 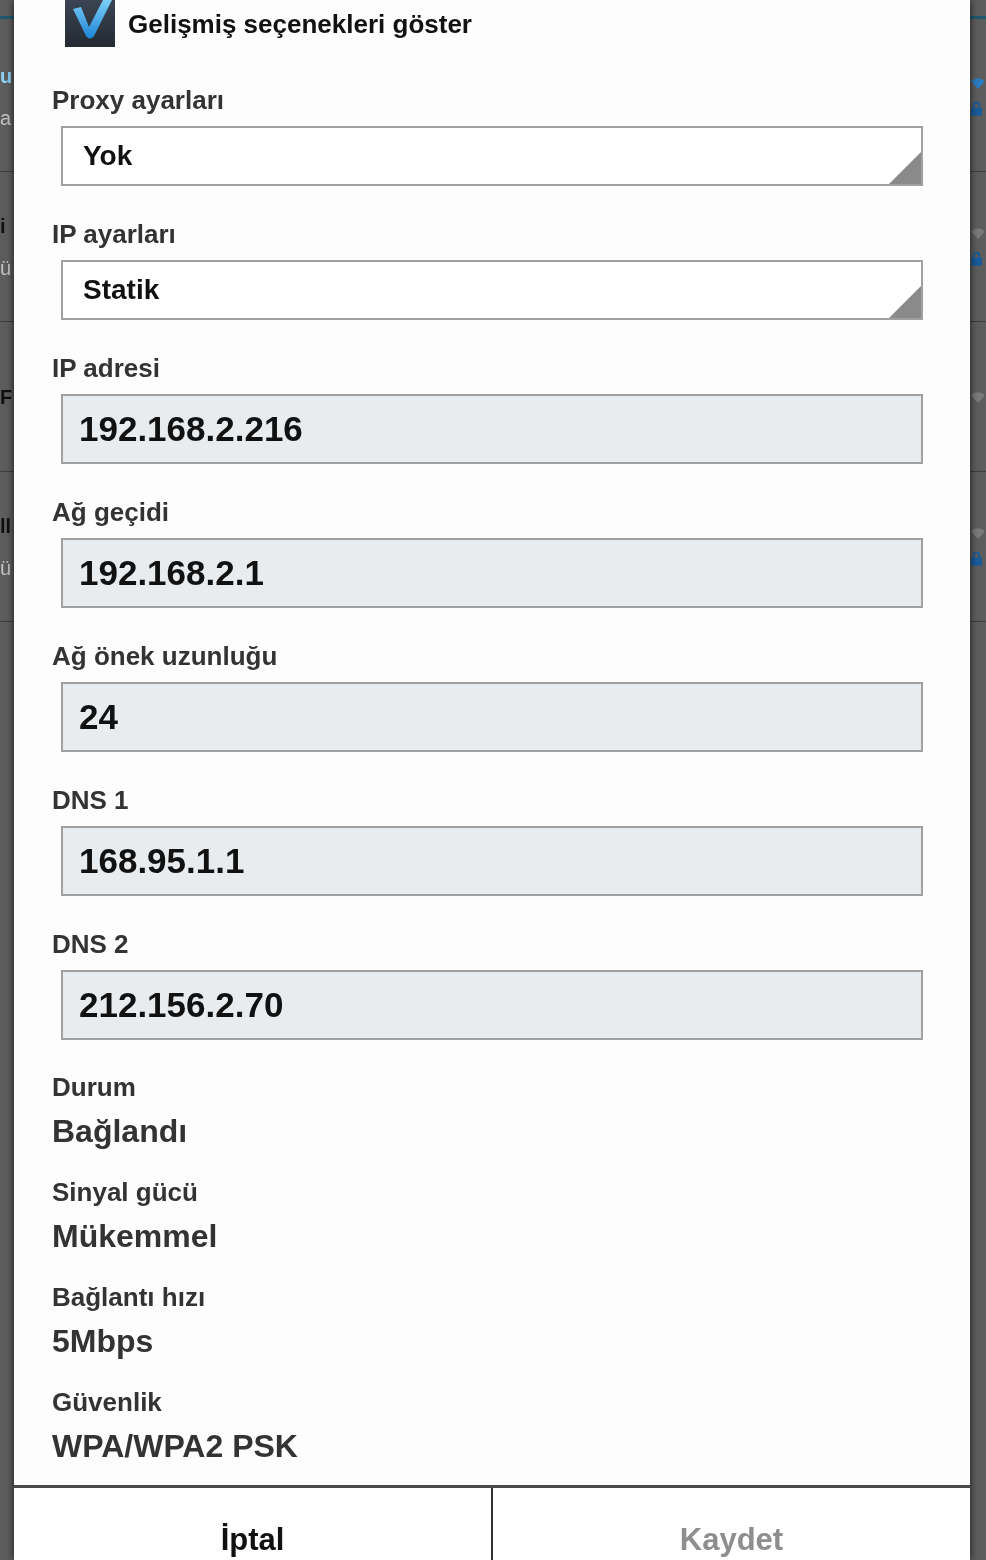 What do you see at coordinates (114, 234) in the screenshot?
I see `field-label: IP ayarları` at bounding box center [114, 234].